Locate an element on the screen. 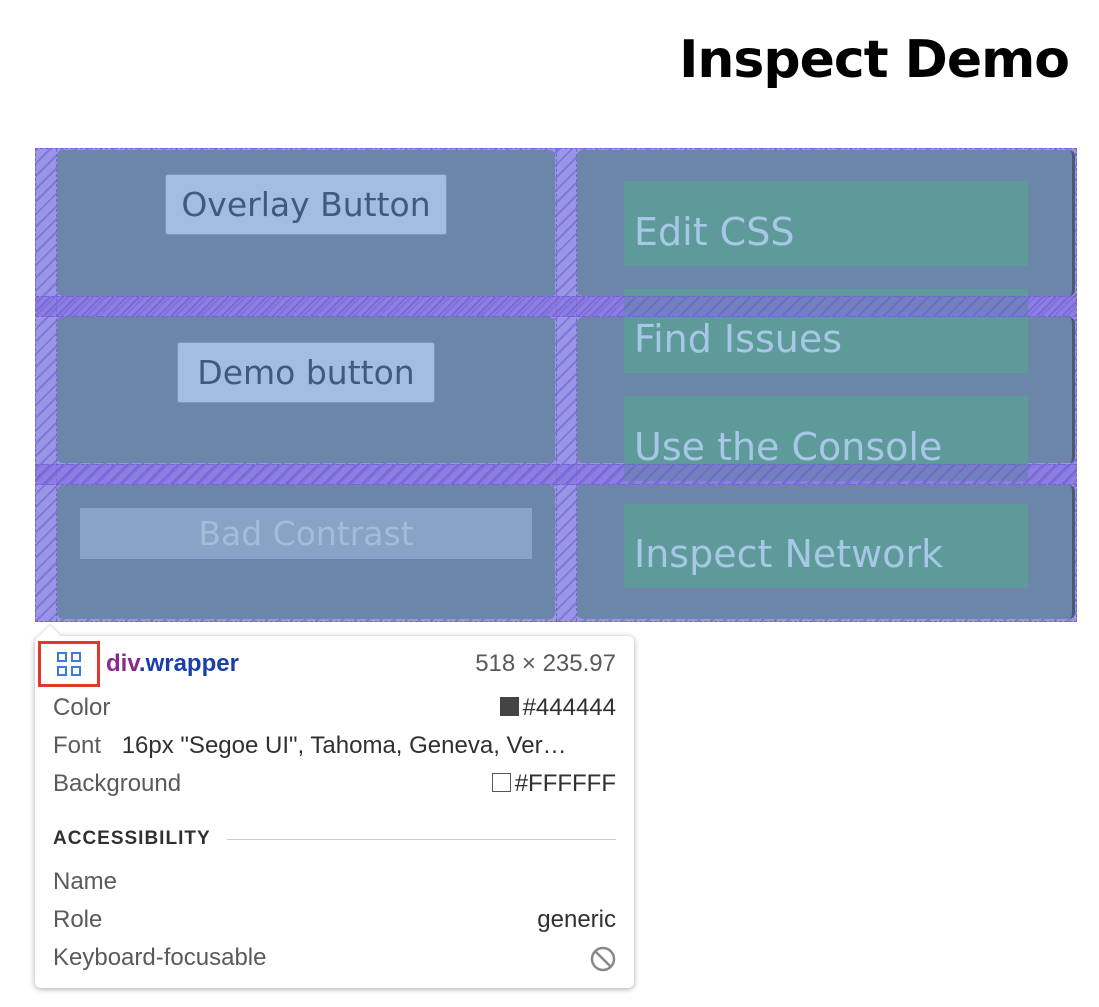 The width and height of the screenshot is (1099, 1007). section-divider is located at coordinates (421, 839).